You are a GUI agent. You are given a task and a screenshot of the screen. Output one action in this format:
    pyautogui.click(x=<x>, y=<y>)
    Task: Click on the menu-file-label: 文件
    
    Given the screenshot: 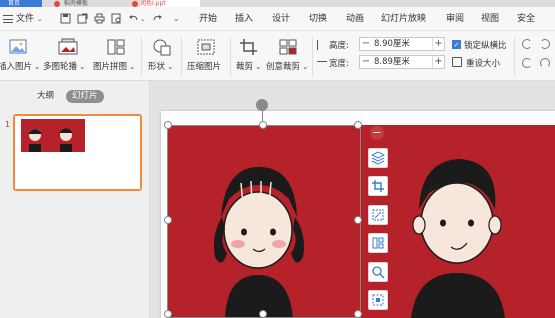 What is the action you would take?
    pyautogui.click(x=25, y=19)
    